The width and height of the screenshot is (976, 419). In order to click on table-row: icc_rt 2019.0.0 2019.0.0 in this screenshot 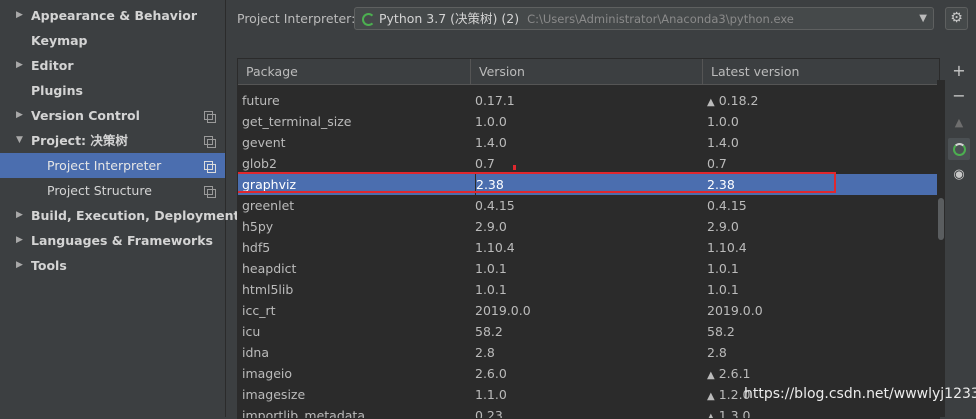, I will do `click(588, 310)`.